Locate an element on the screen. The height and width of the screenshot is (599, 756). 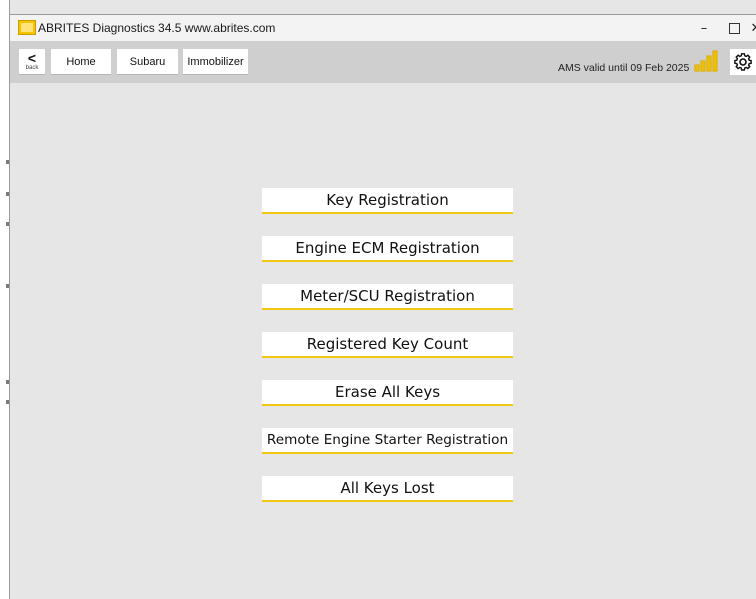
breadcrumb-home: Home is located at coordinates (81, 62).